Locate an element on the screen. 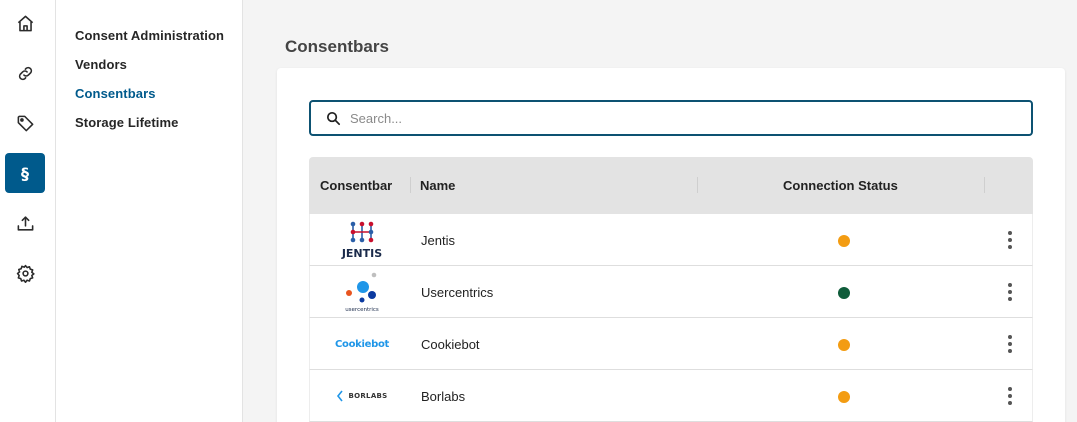  cookiebot-logo-text: Cookiebot is located at coordinates (362, 344).